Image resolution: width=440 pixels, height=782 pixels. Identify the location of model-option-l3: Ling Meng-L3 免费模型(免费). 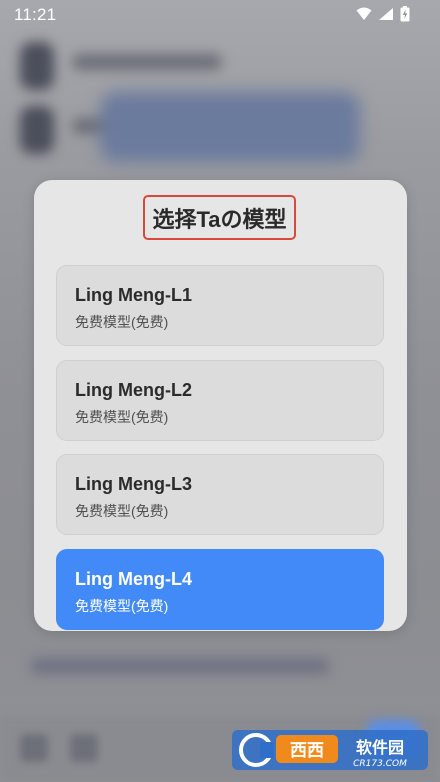
(220, 494).